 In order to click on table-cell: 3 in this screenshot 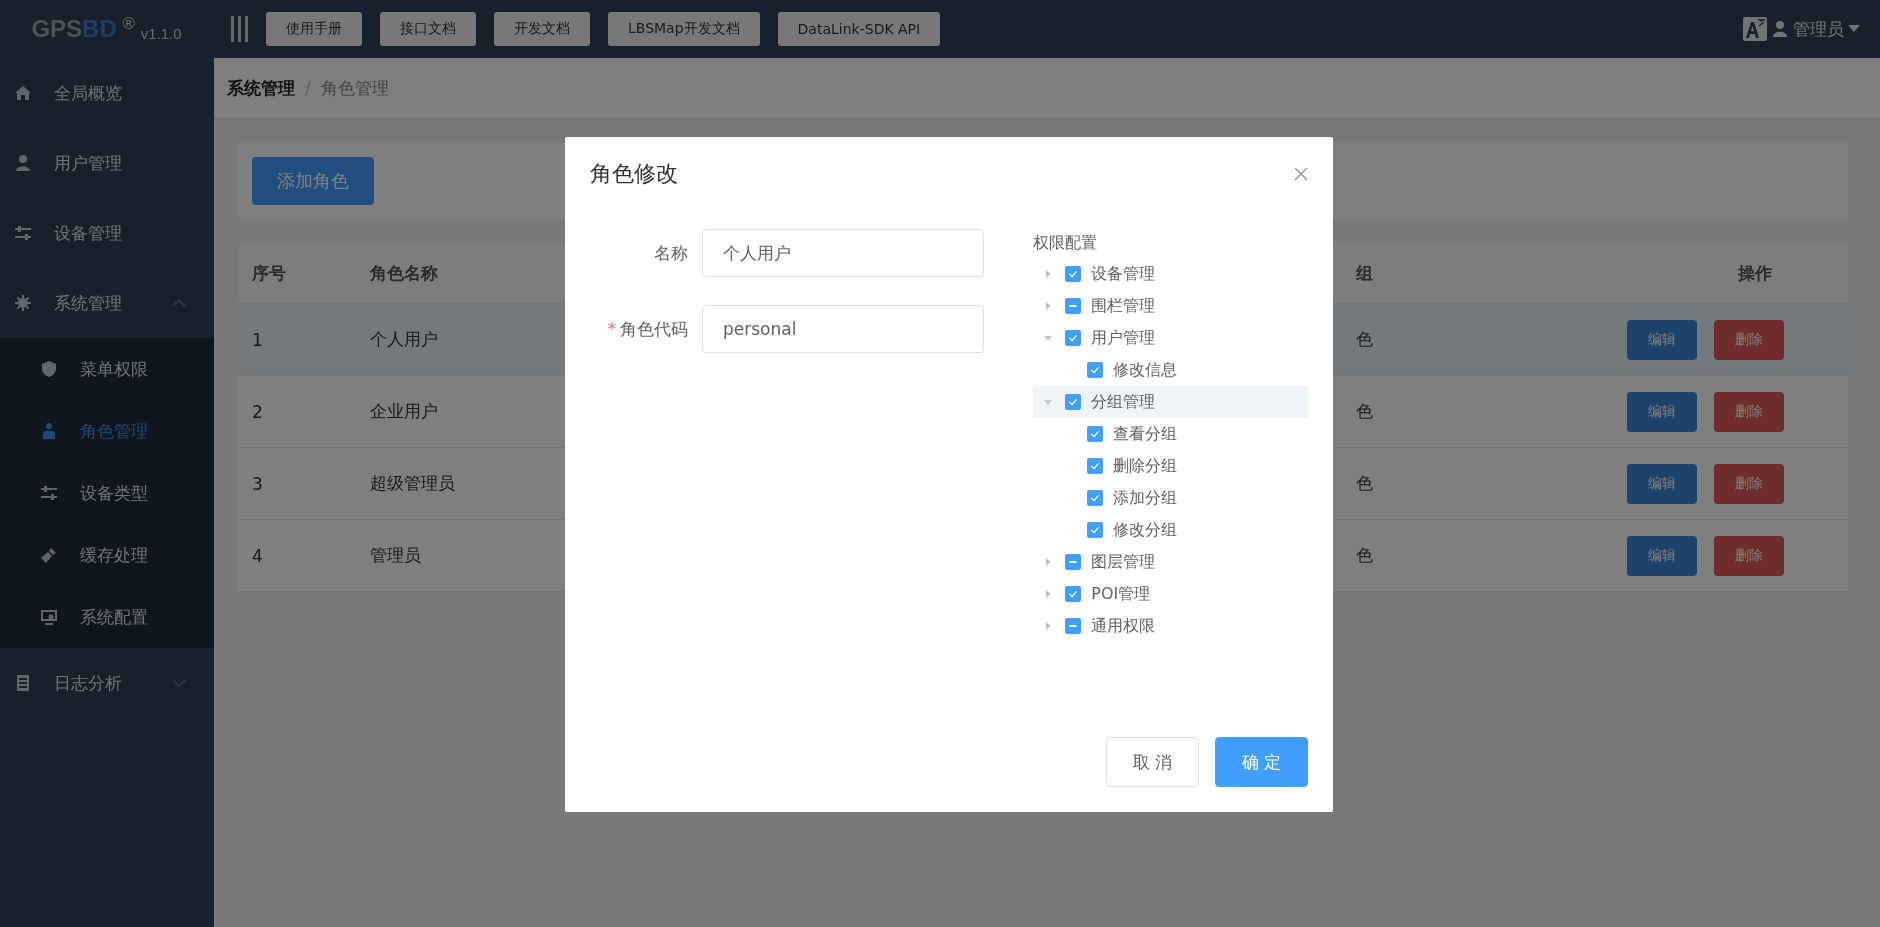, I will do `click(257, 483)`.